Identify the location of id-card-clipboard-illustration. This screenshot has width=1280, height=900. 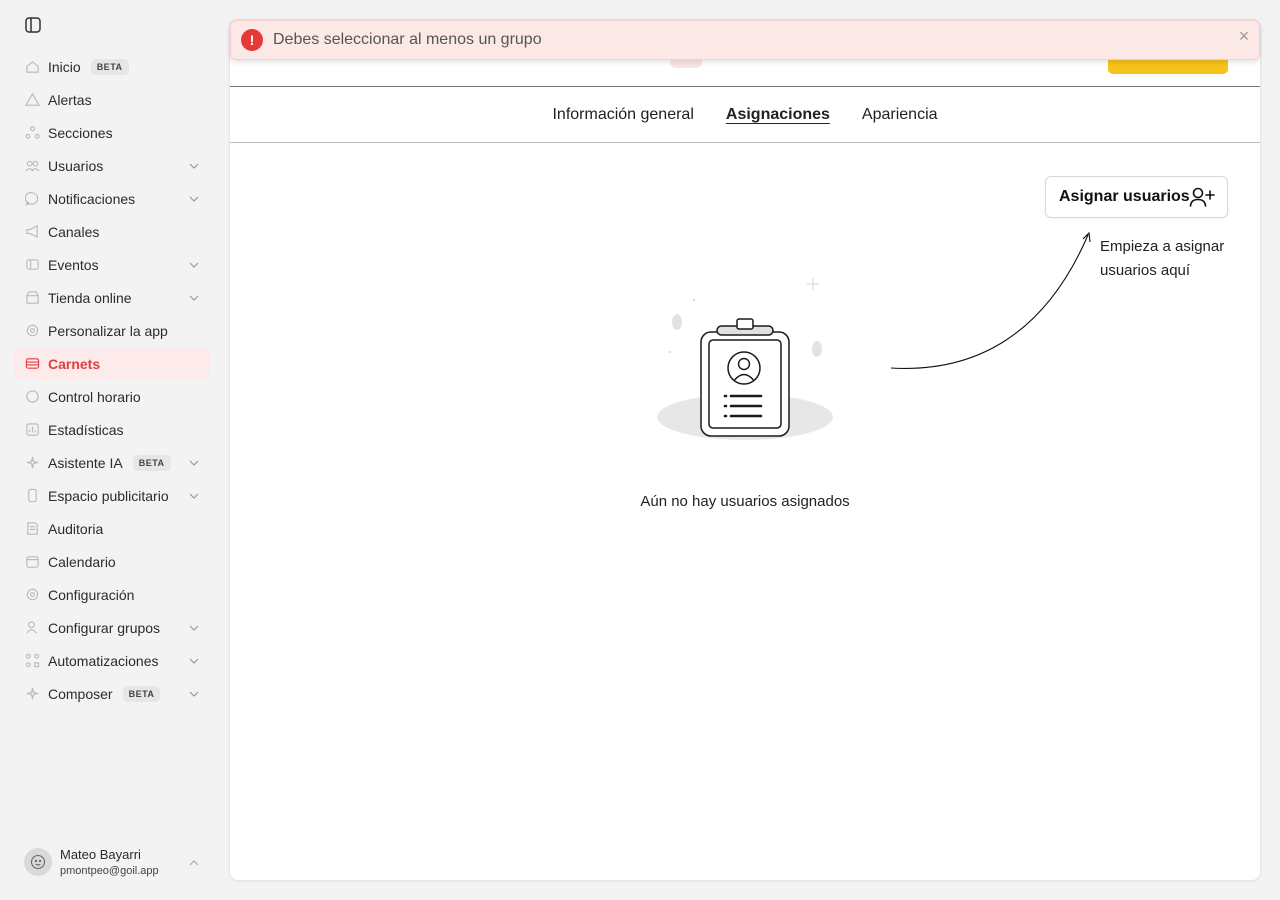
(745, 359).